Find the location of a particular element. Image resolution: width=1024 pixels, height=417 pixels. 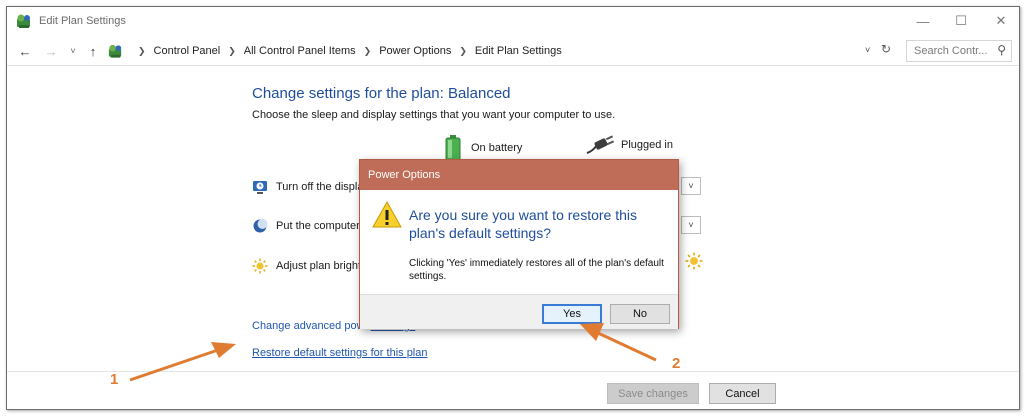

footer-divider is located at coordinates (513, 371).